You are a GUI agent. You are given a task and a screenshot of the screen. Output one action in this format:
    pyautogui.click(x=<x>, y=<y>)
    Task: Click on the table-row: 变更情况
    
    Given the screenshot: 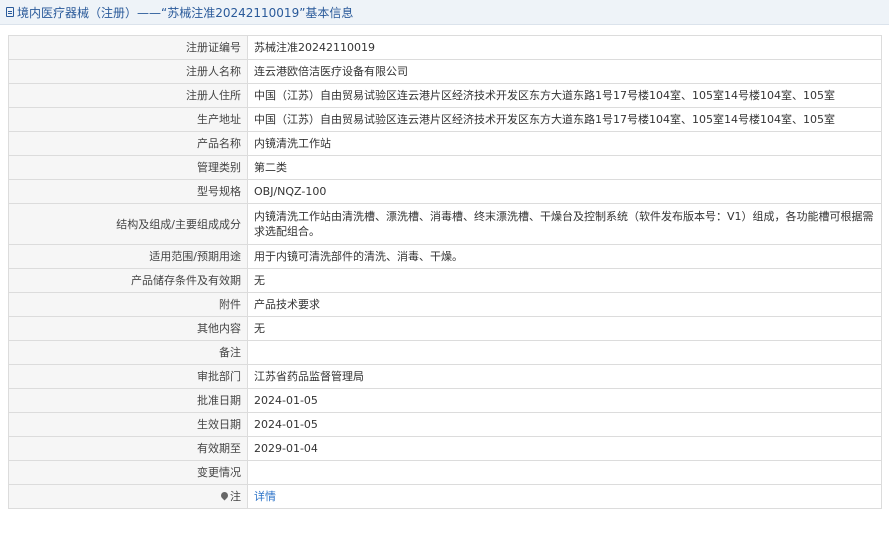 What is the action you would take?
    pyautogui.click(x=445, y=472)
    